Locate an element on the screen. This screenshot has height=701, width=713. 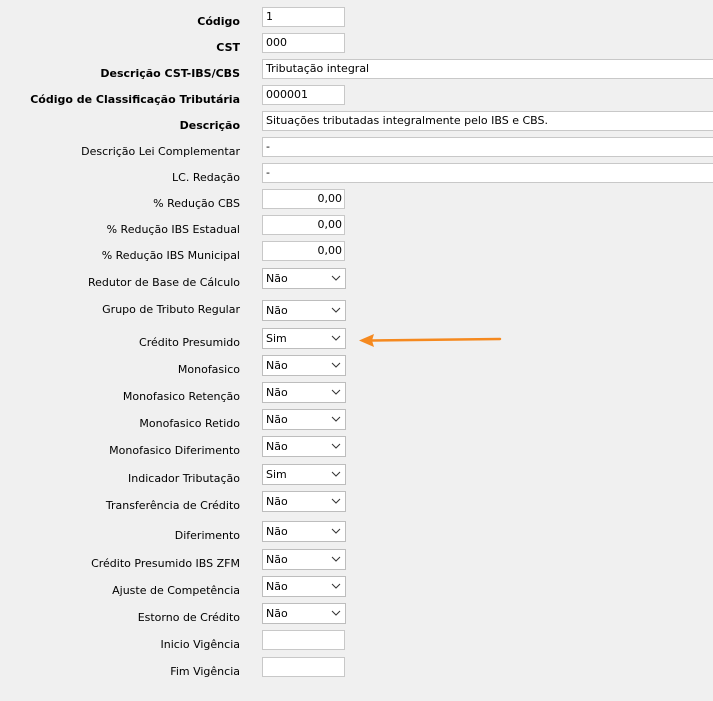
transferencia-credito-value: Não is located at coordinates (277, 501).